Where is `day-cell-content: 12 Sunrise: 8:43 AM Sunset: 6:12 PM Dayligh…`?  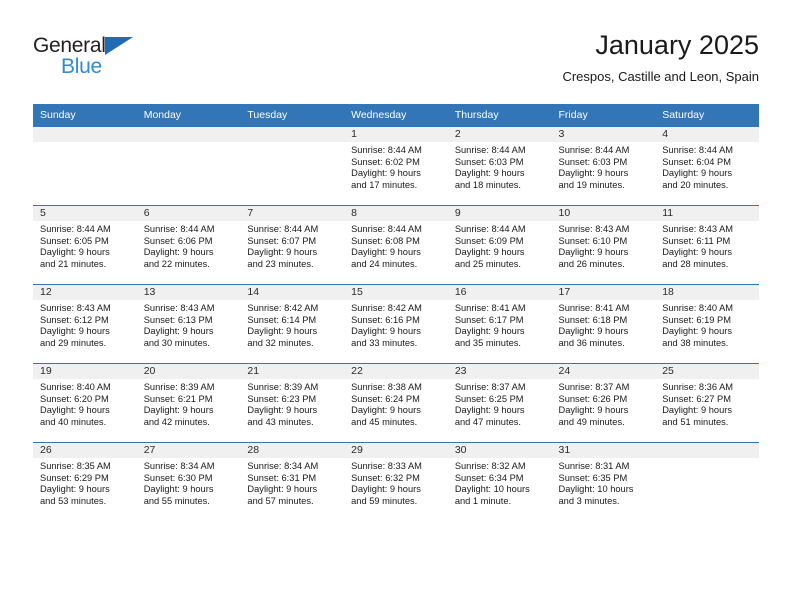 day-cell-content: 12 Sunrise: 8:43 AM Sunset: 6:12 PM Dayligh… is located at coordinates (85, 324).